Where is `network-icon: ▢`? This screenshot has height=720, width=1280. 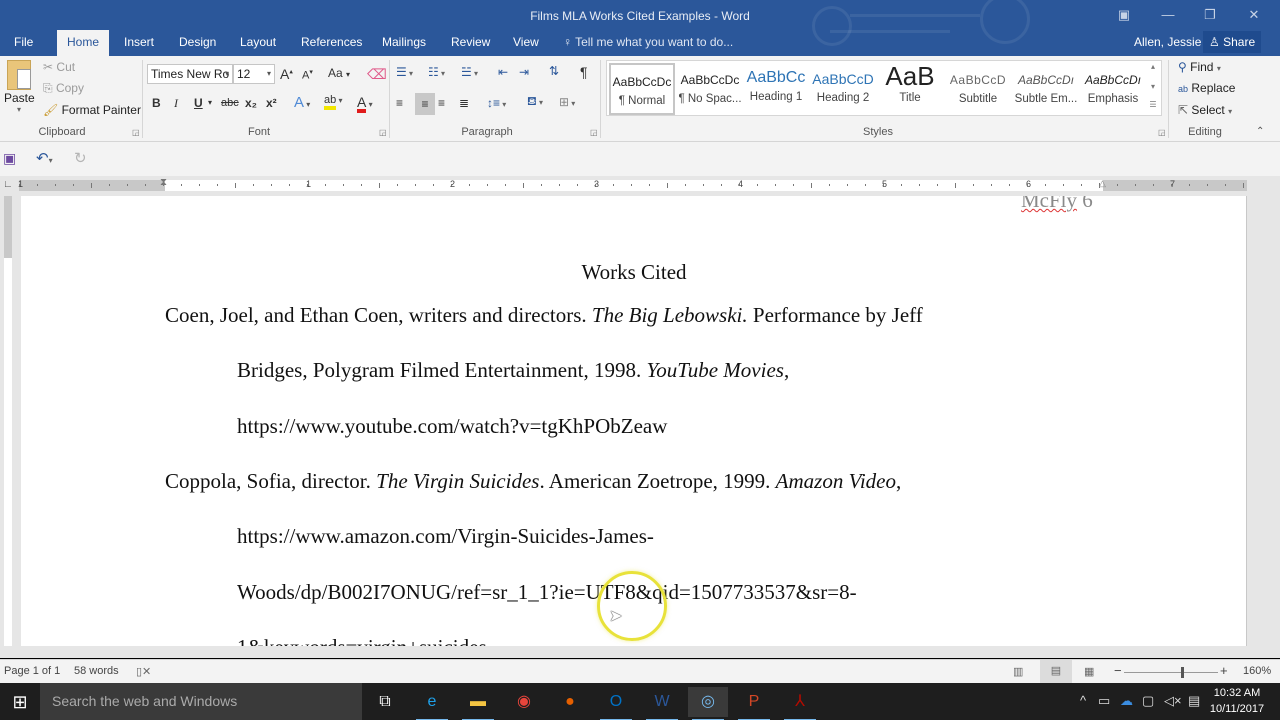 network-icon: ▢ is located at coordinates (1148, 701).